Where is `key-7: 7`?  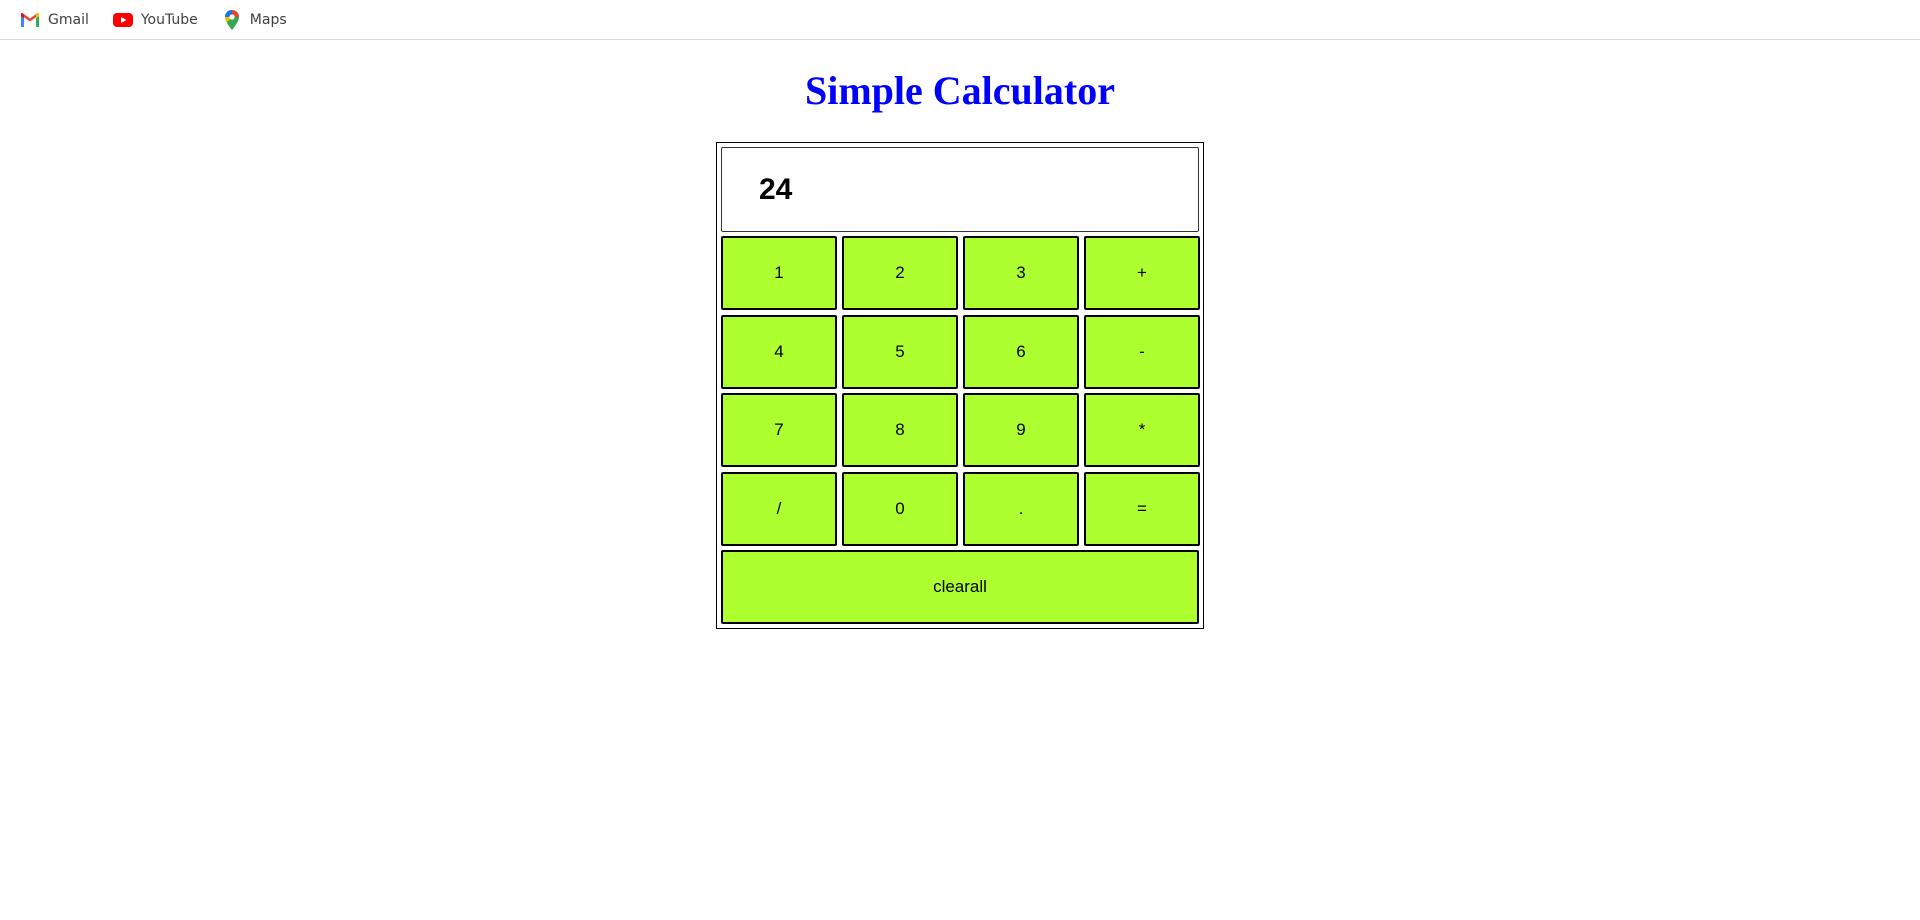
key-7: 7 is located at coordinates (779, 430).